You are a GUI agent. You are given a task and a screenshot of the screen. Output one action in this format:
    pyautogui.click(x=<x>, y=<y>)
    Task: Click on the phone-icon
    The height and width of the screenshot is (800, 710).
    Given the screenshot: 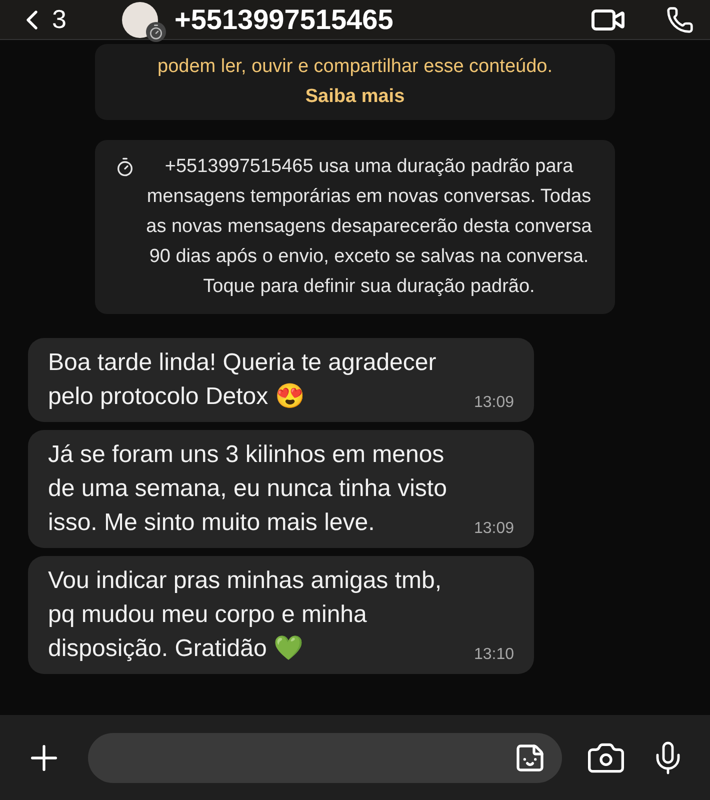 What is the action you would take?
    pyautogui.click(x=680, y=20)
    